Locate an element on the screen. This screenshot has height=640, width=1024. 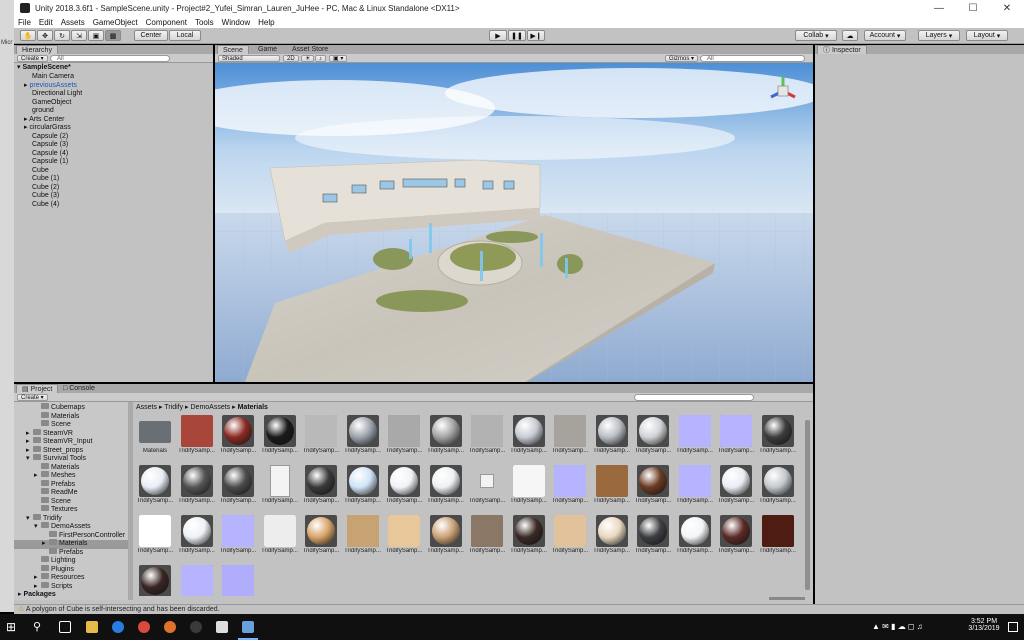
thumbnail-size-slider is located at coordinates (787, 598).